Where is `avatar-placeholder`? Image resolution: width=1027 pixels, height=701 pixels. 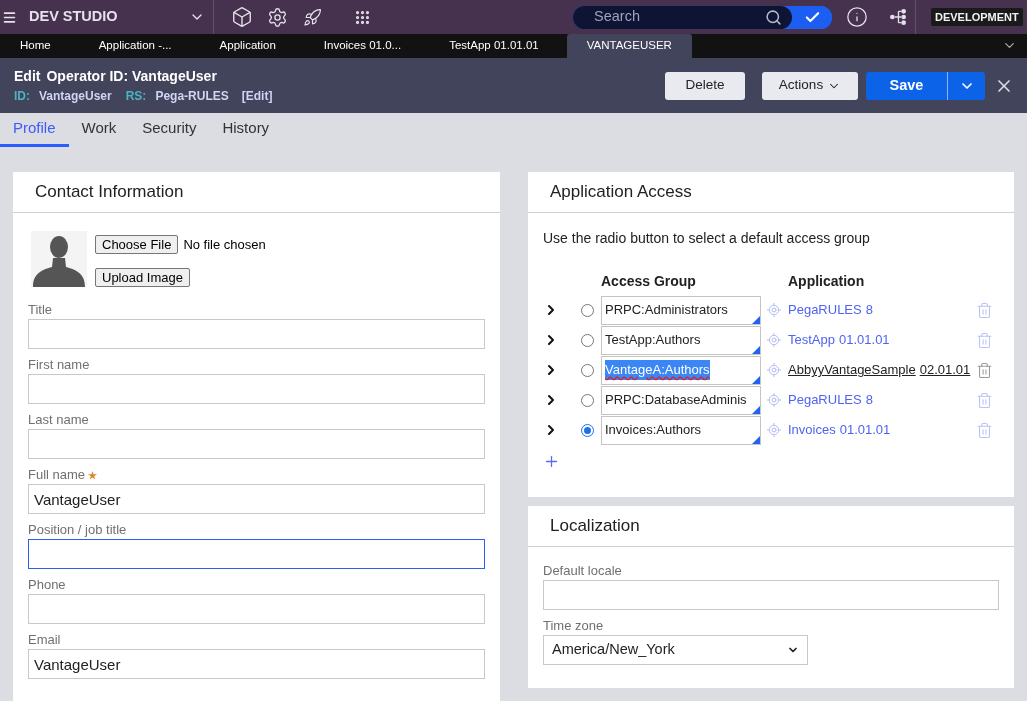
avatar-placeholder is located at coordinates (59, 259).